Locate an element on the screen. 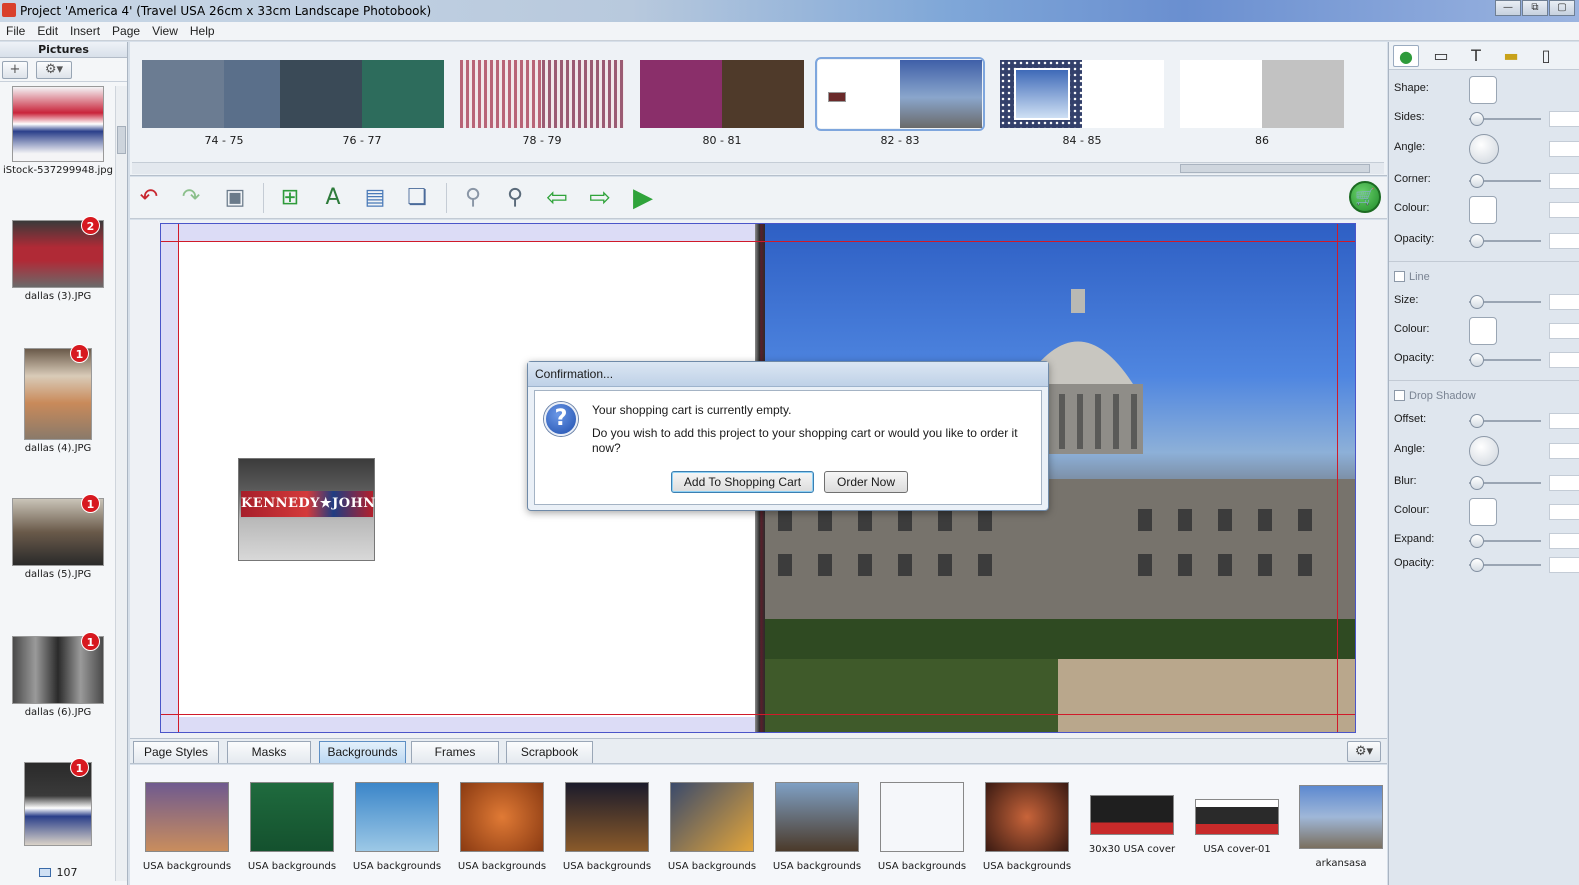 Image resolution: width=1579 pixels, height=885 pixels. picture-item: 2 dallas (3).JPG is located at coordinates (58, 259).